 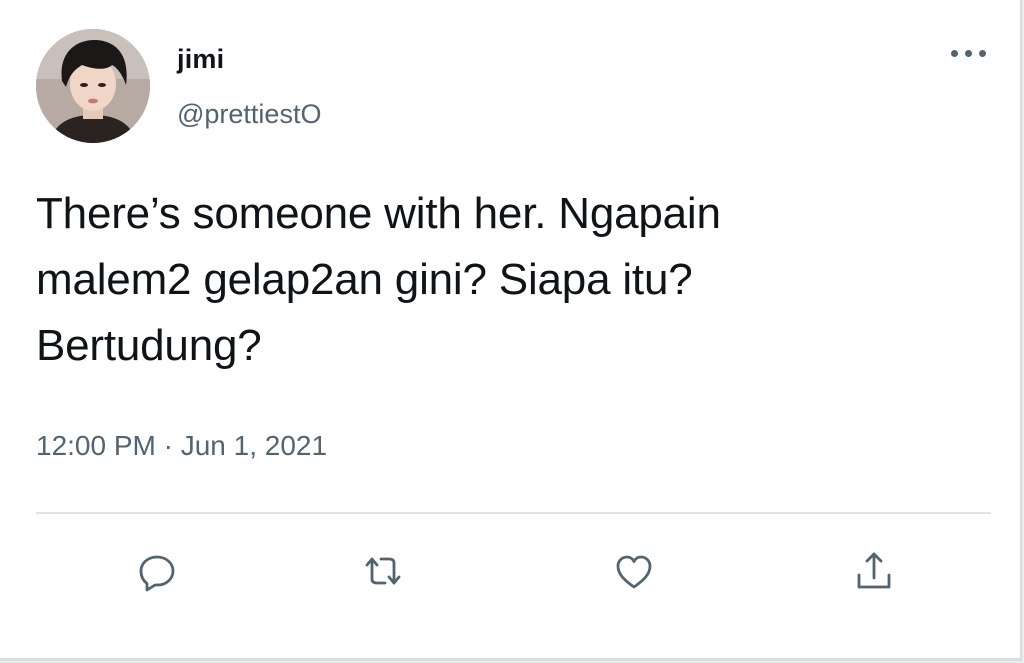 I want to click on tweet-text-line: malem2 gelap2an gini? Siapa itu?, so click(x=364, y=279).